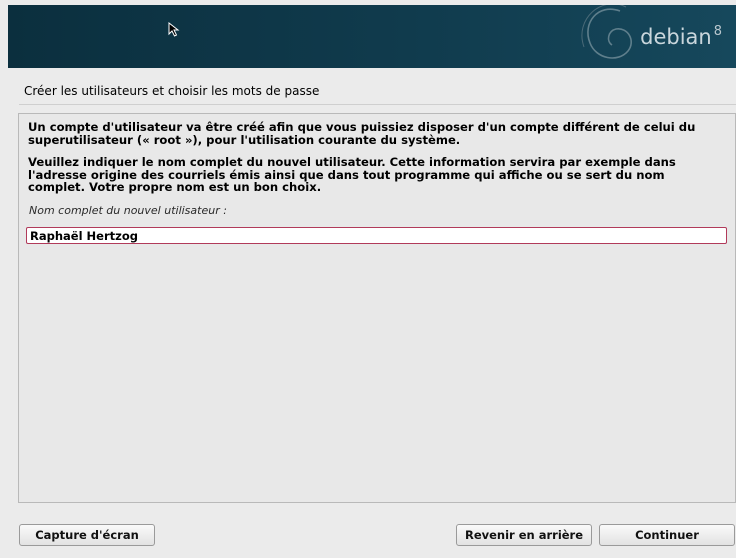 This screenshot has width=736, height=558. I want to click on full-name-input, so click(376, 235).